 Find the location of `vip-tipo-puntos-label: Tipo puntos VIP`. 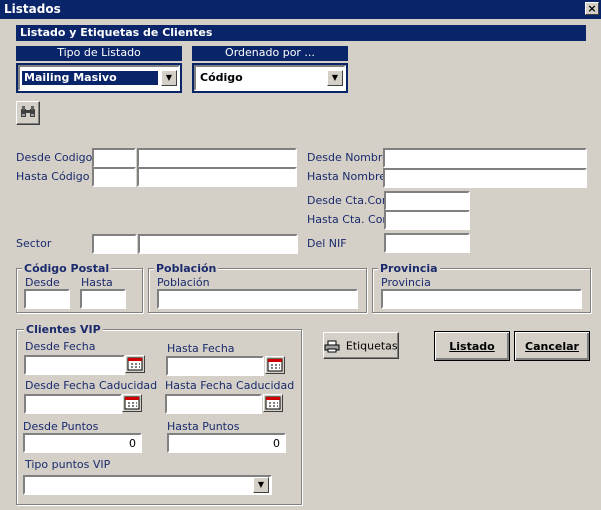

vip-tipo-puntos-label: Tipo puntos VIP is located at coordinates (68, 464).